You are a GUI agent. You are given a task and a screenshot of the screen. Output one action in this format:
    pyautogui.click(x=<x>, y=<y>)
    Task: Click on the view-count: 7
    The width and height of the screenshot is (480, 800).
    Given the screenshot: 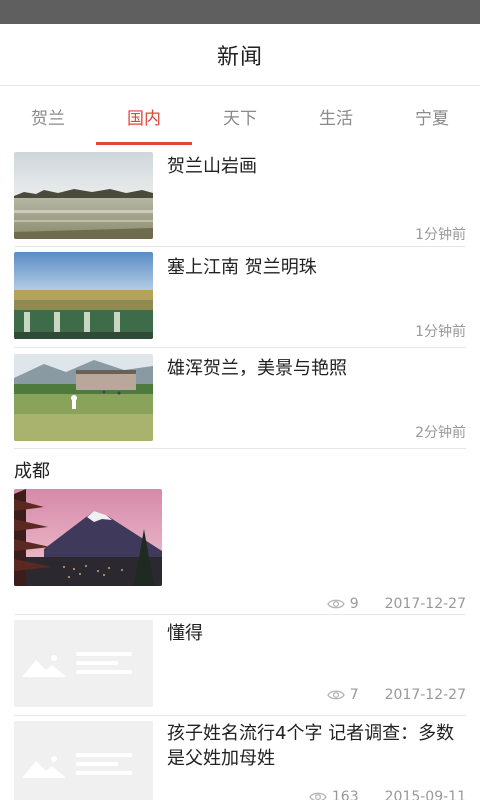 What is the action you would take?
    pyautogui.click(x=342, y=695)
    